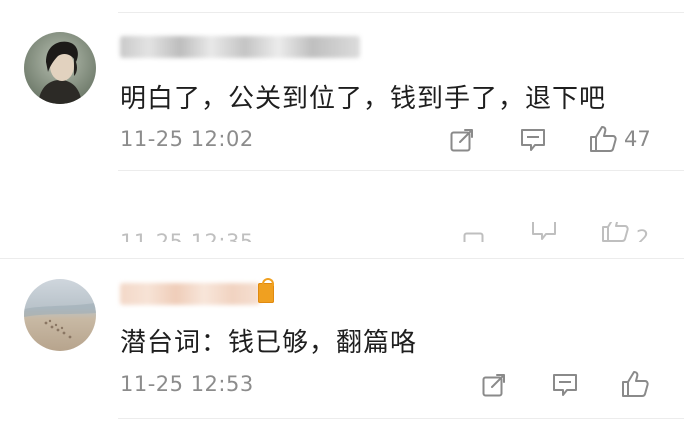 This screenshot has height=428, width=684. I want to click on like-button, so click(635, 384).